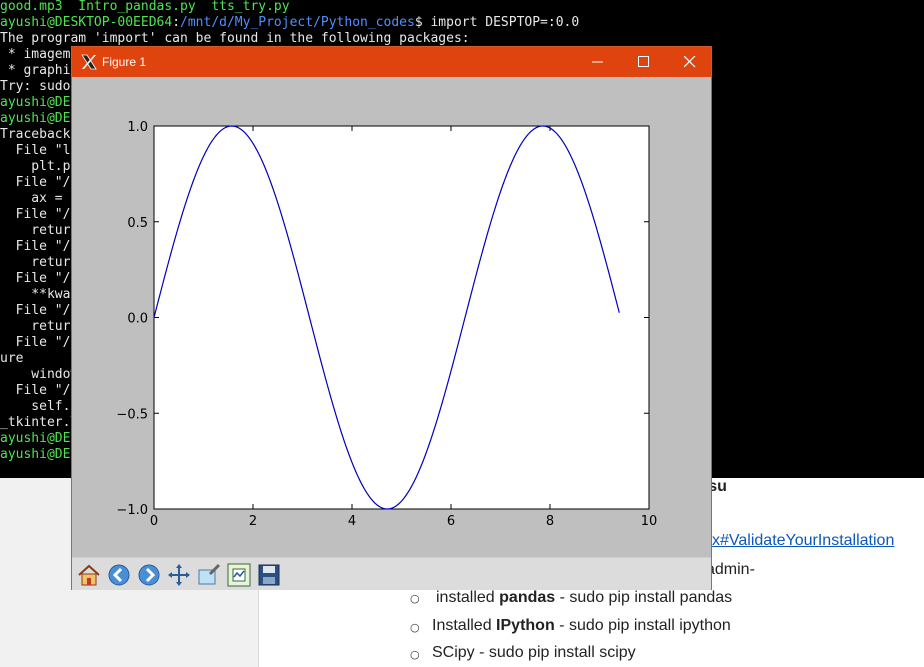  I want to click on home-button, so click(89, 575).